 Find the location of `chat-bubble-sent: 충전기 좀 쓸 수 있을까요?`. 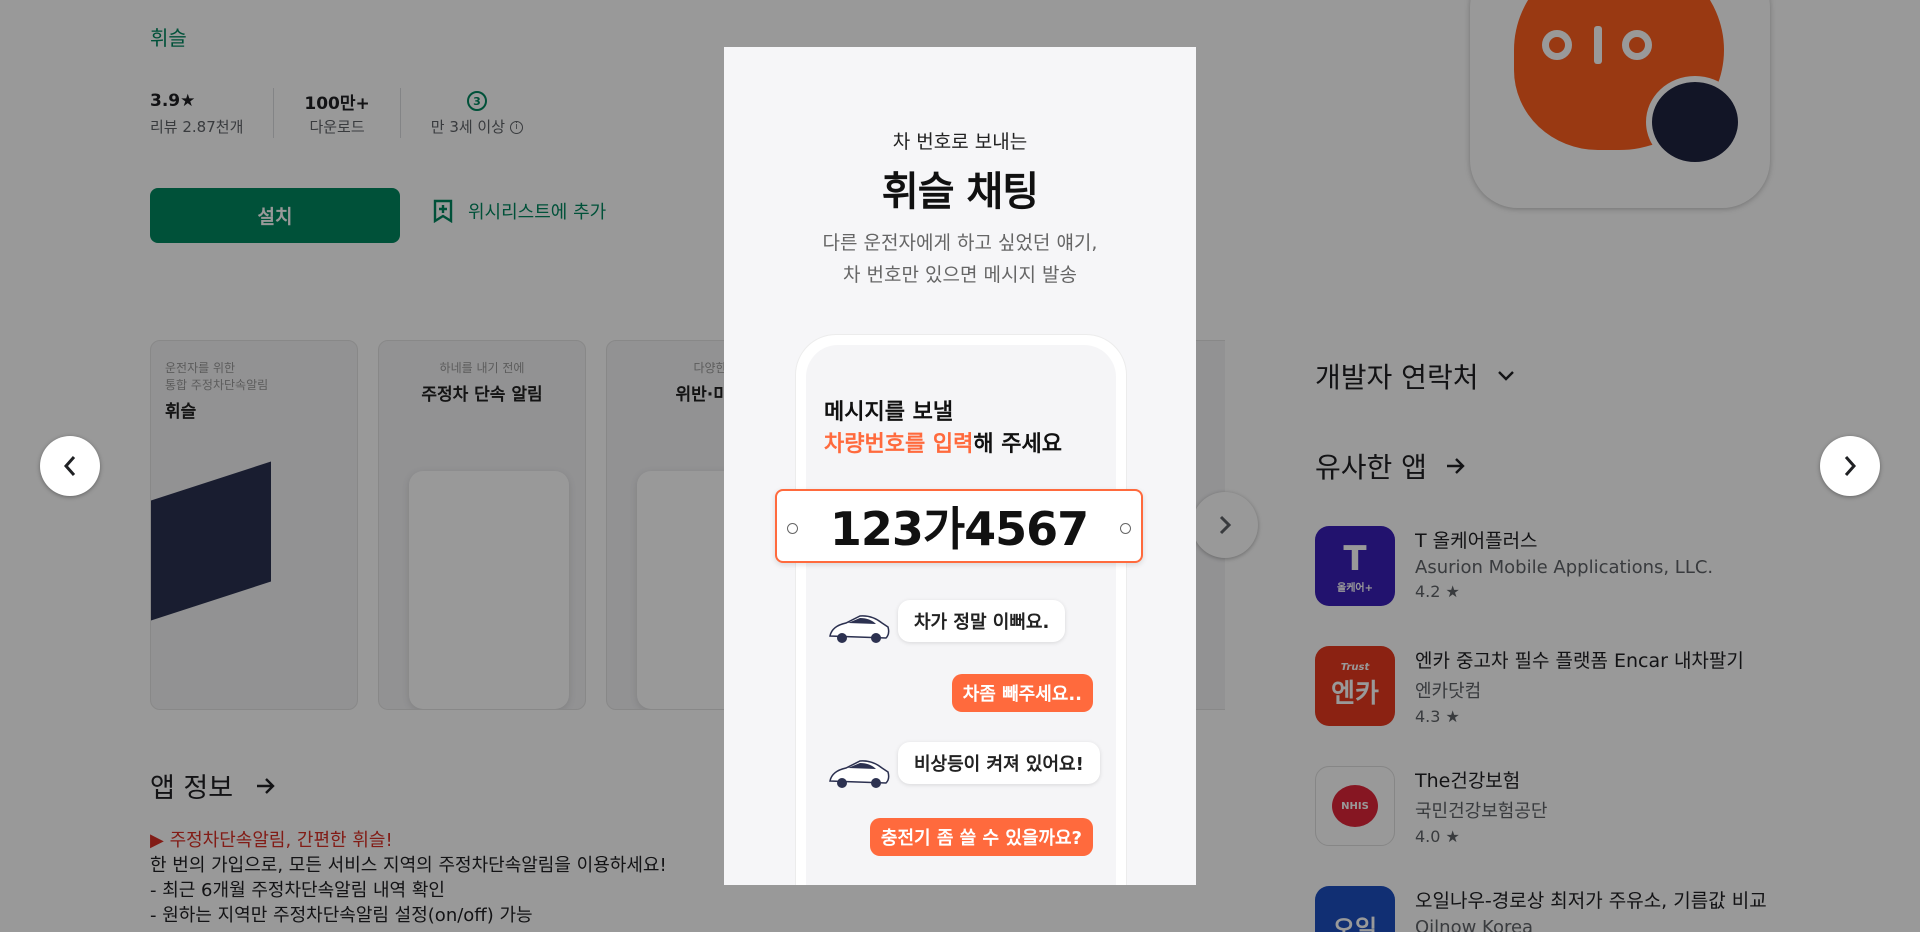

chat-bubble-sent: 충전기 좀 쓸 수 있을까요? is located at coordinates (981, 837).